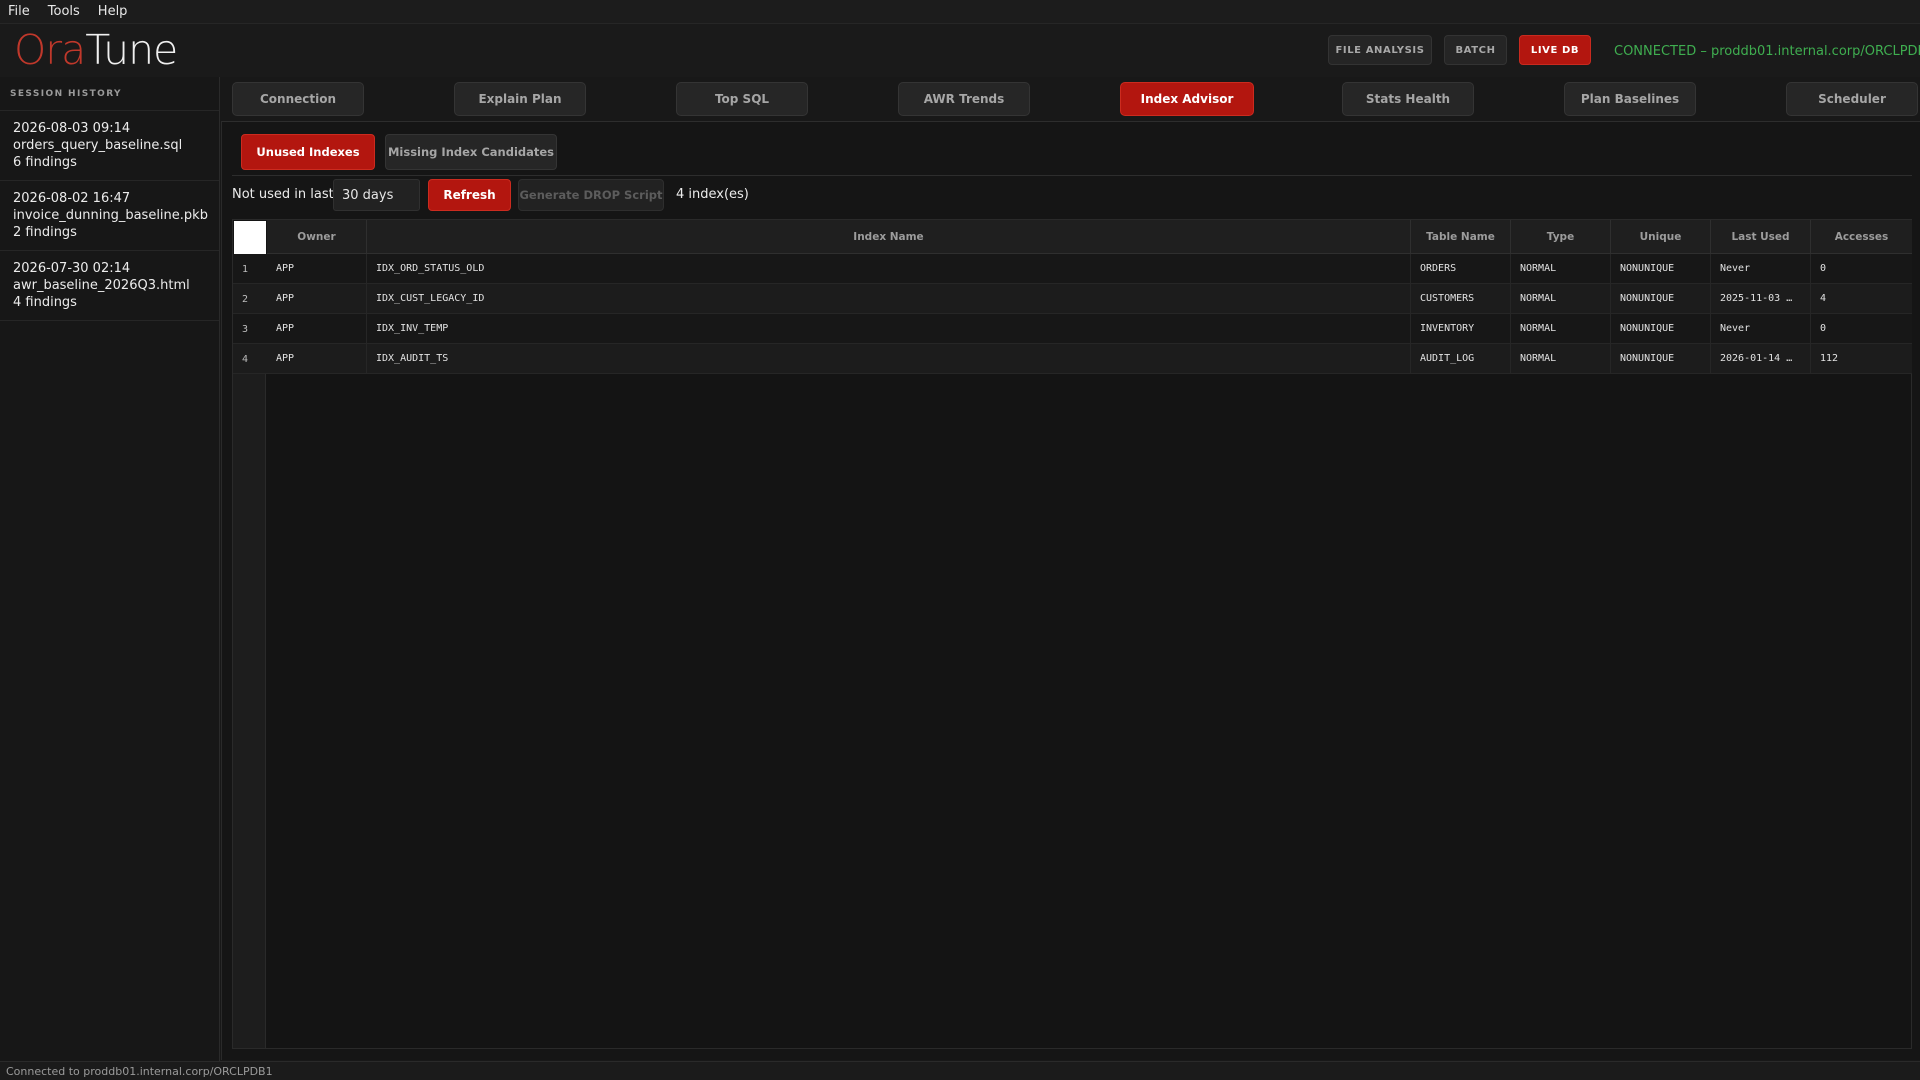 The width and height of the screenshot is (1920, 1080). Describe the element at coordinates (591, 195) in the screenshot. I see `generate-drop-script-button: Generate DROP Script` at that location.